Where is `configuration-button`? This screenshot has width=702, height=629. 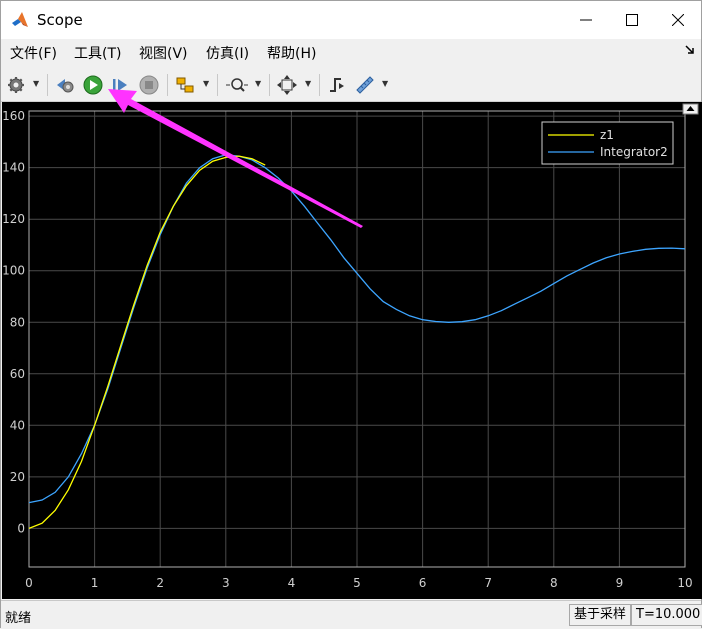 configuration-button is located at coordinates (16, 85).